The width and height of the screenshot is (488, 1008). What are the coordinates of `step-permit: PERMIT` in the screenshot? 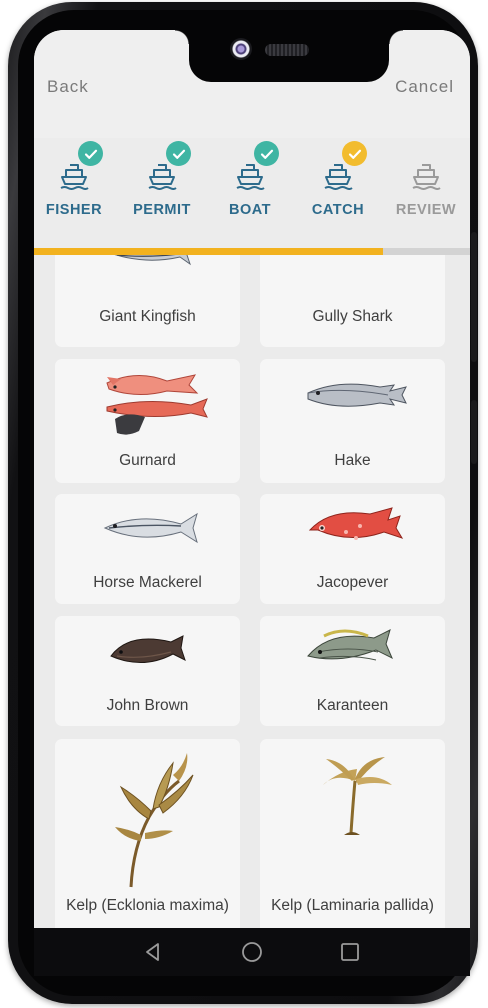 It's located at (162, 193).